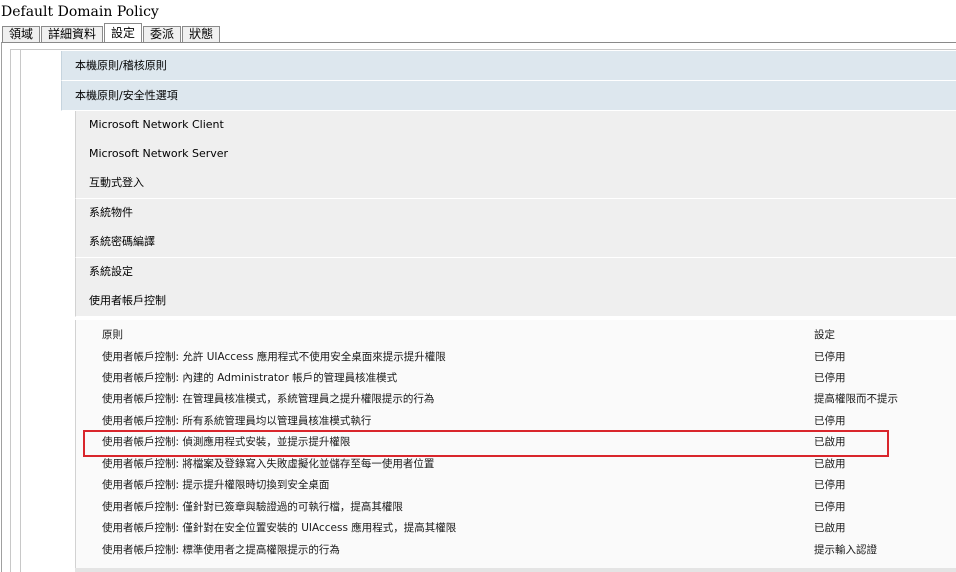  Describe the element at coordinates (845, 550) in the screenshot. I see `table-row-setting: 提示輸入認證` at that location.